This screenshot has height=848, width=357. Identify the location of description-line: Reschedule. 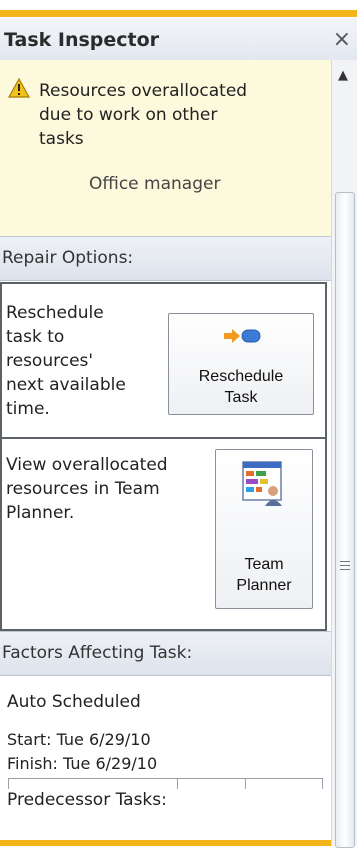
(55, 313).